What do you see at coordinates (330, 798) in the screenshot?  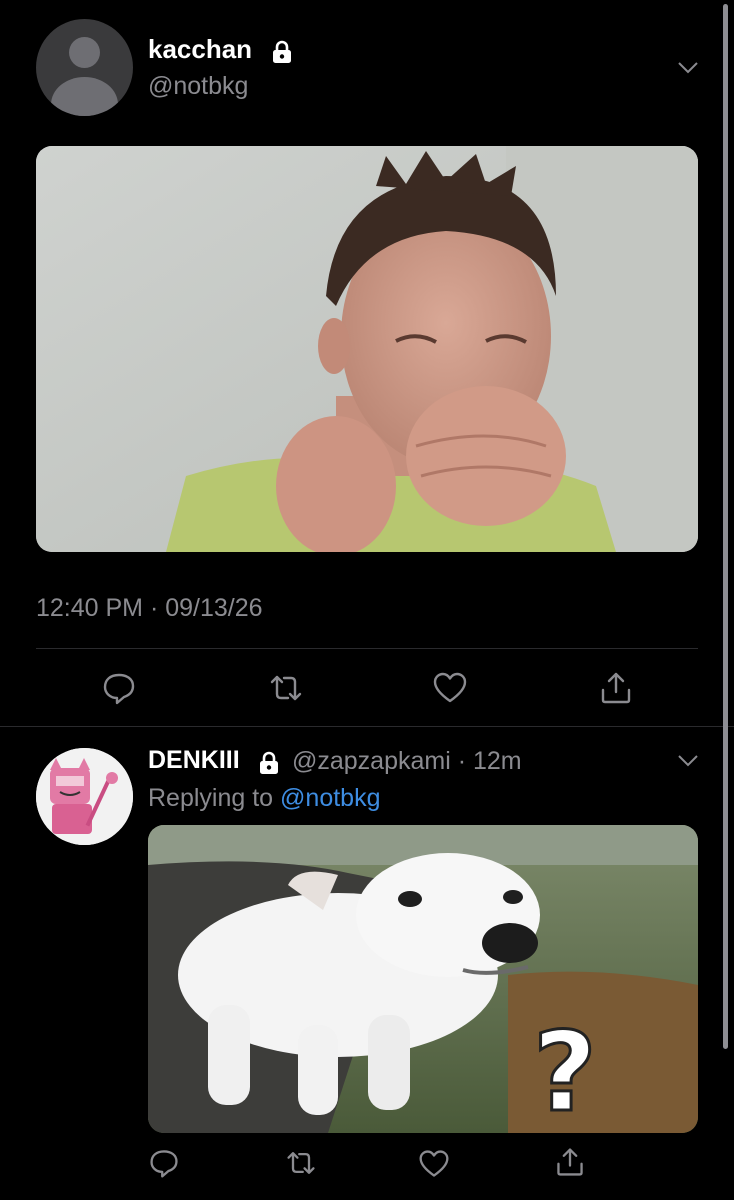 I see `mention-link: @notbkg` at bounding box center [330, 798].